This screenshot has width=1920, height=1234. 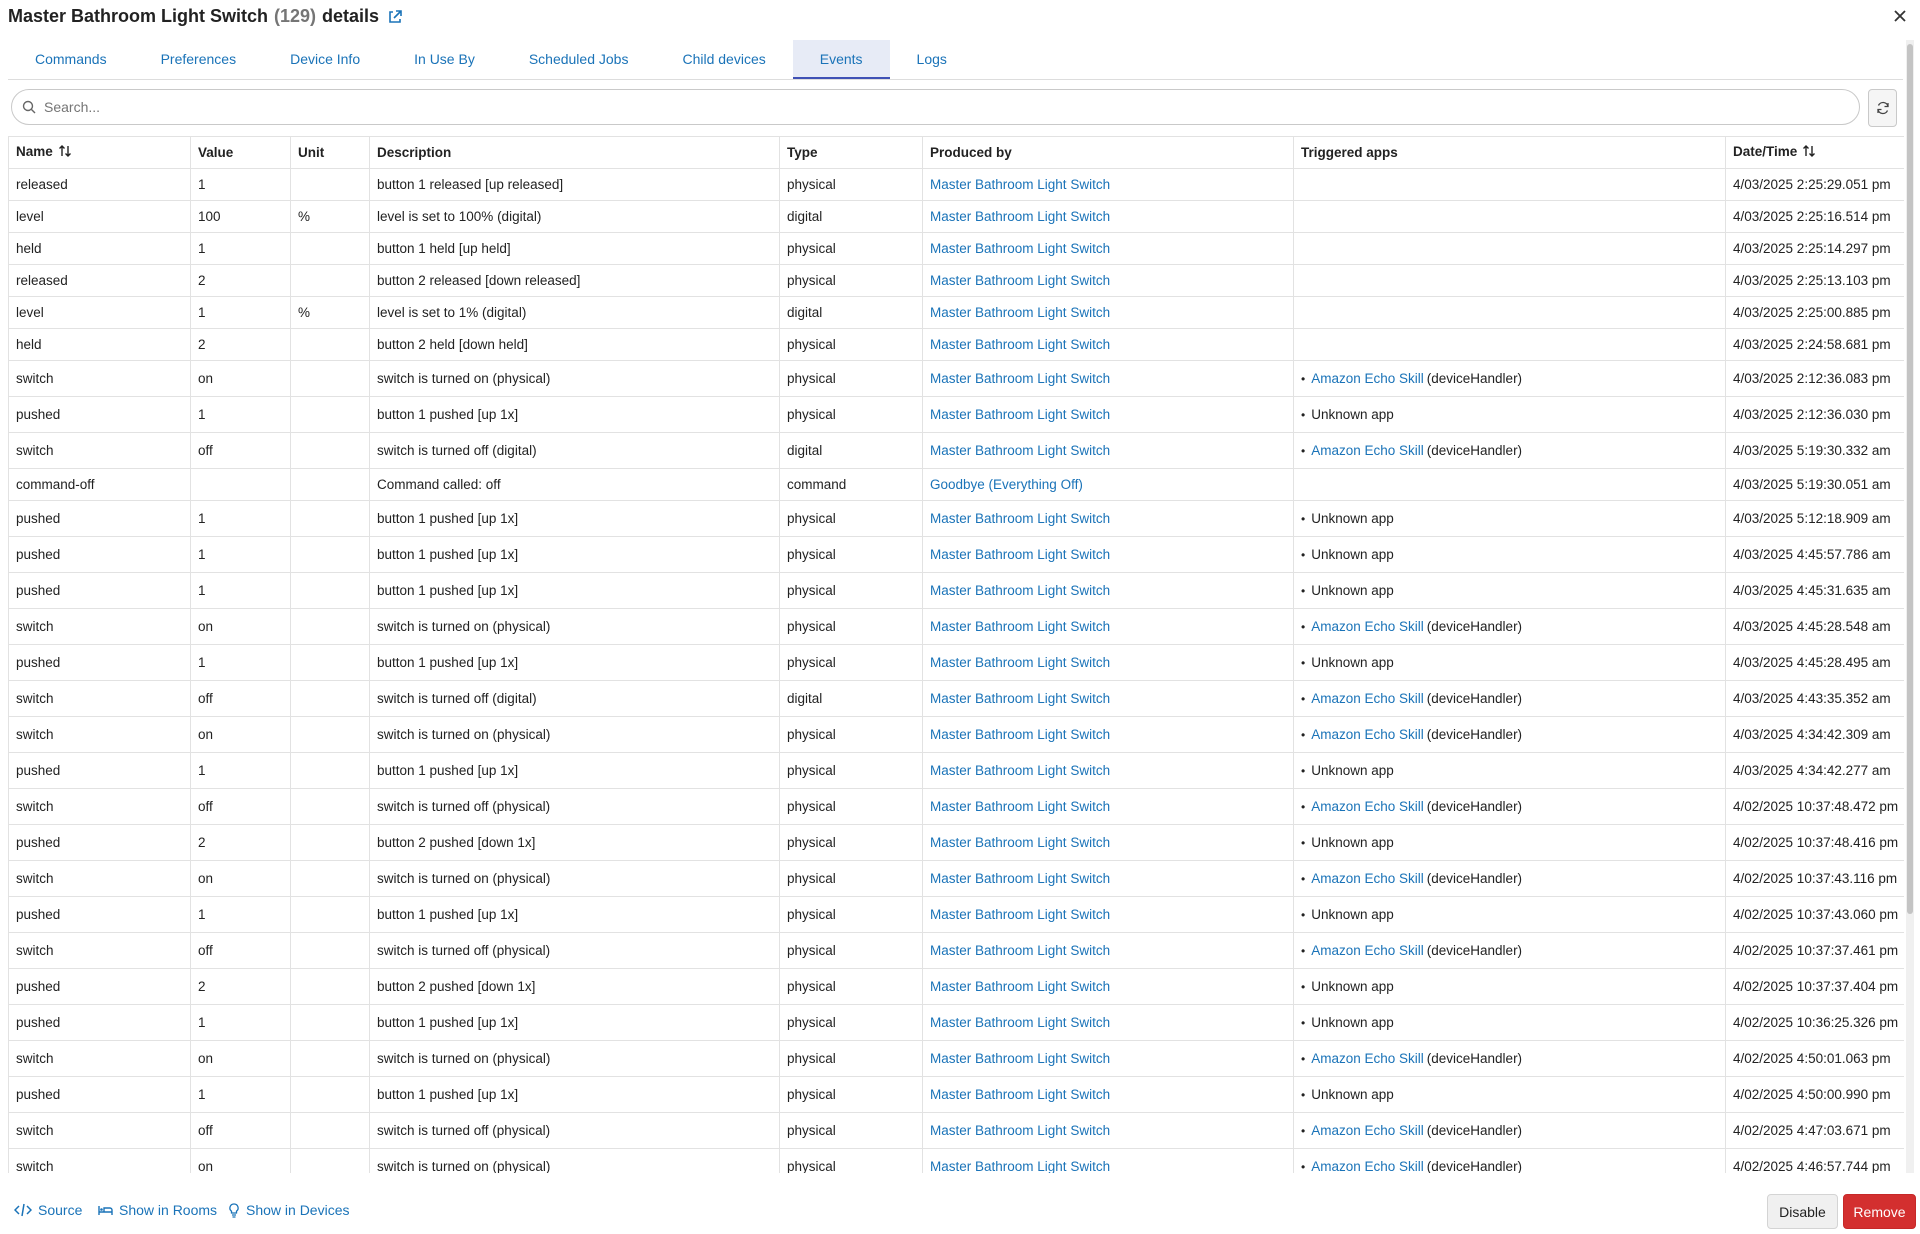 I want to click on column-header-date-time: Date/Time, so click(x=1814, y=152).